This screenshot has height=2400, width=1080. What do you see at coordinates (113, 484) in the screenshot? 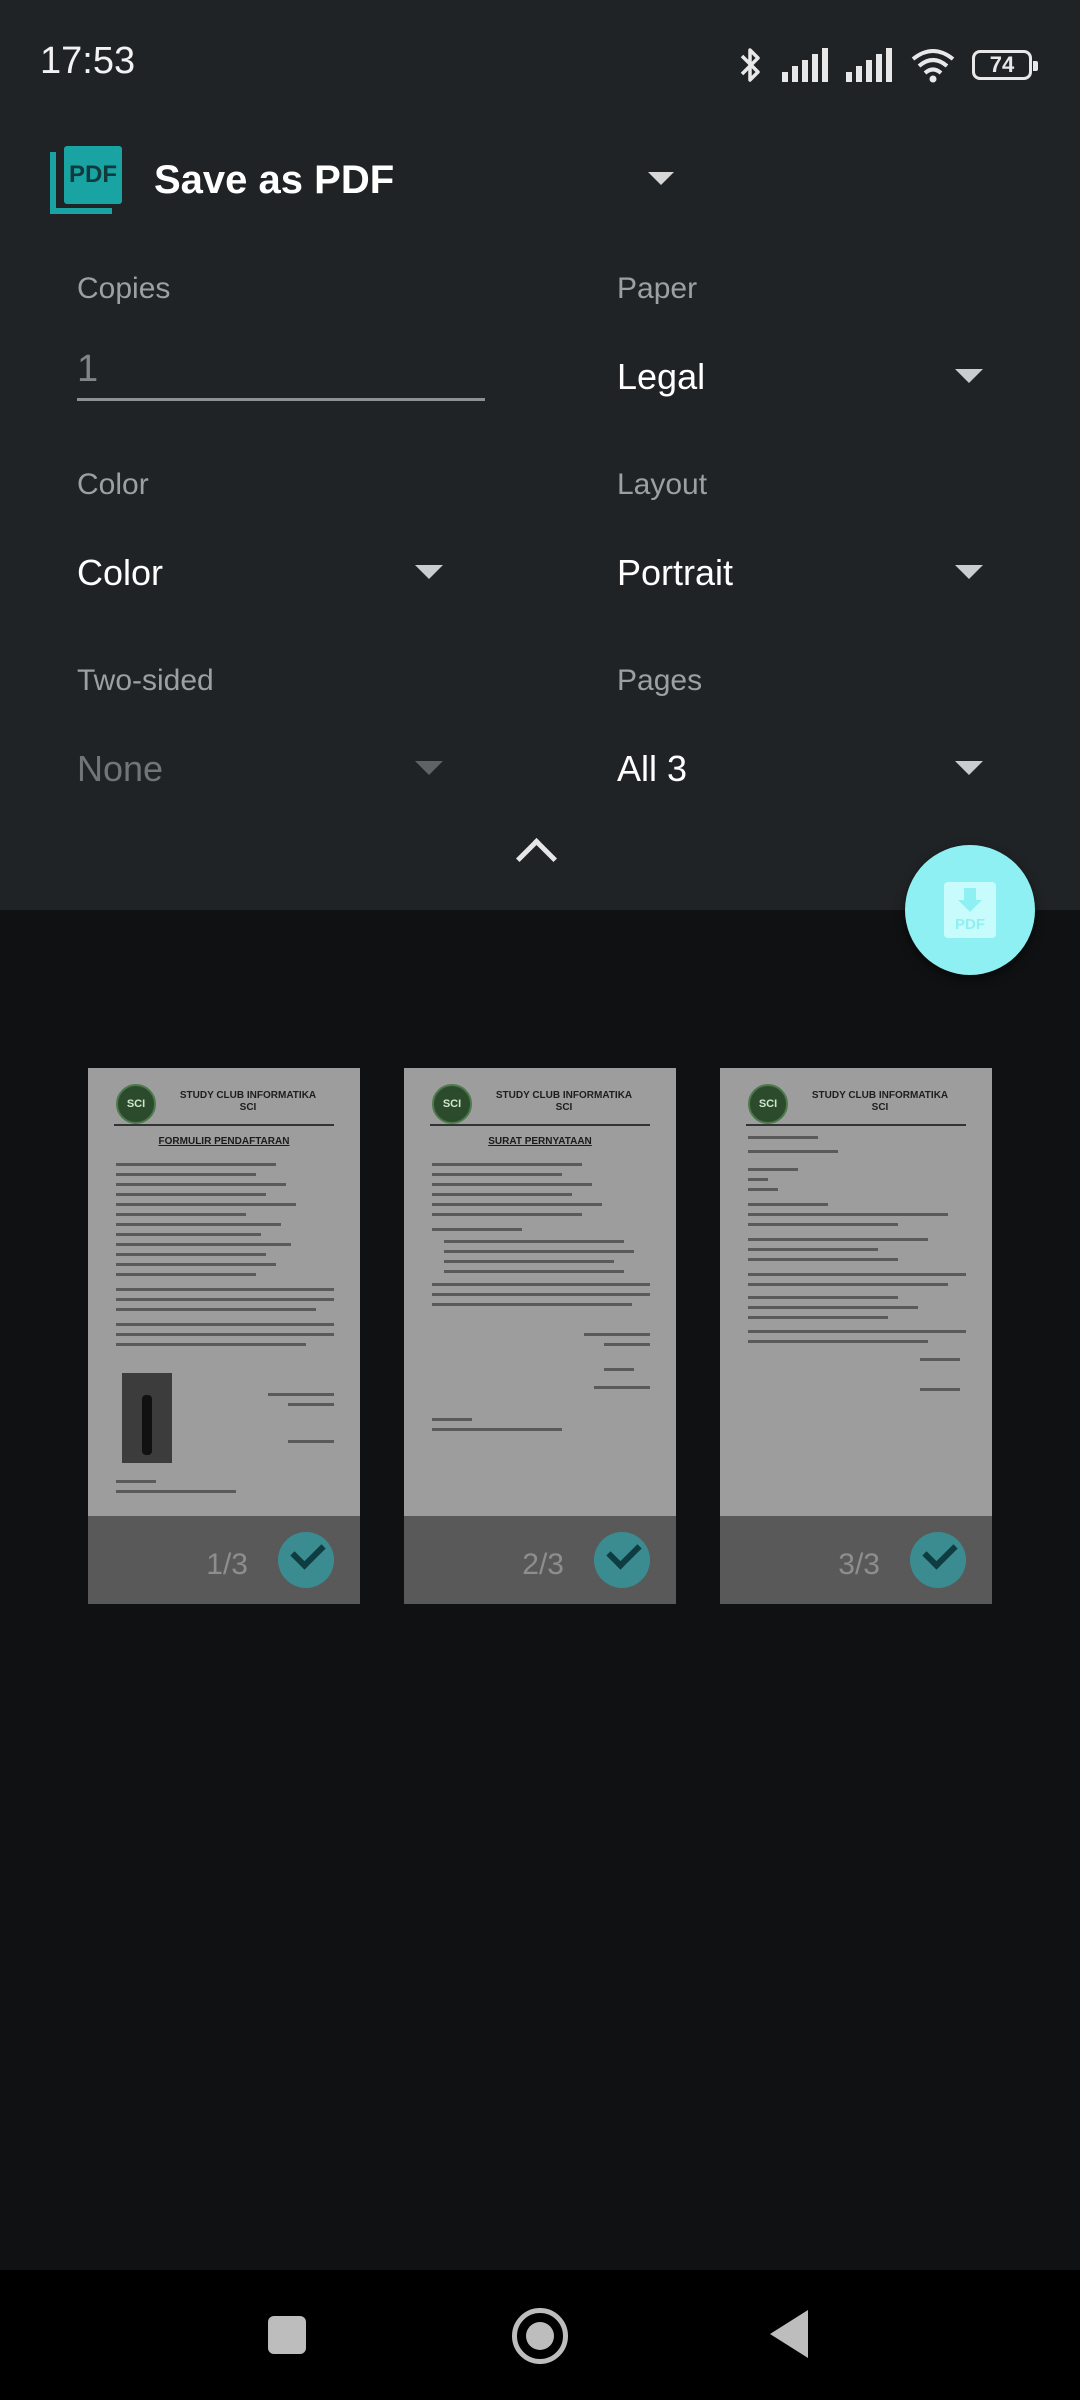
I see `color-label: Color` at bounding box center [113, 484].